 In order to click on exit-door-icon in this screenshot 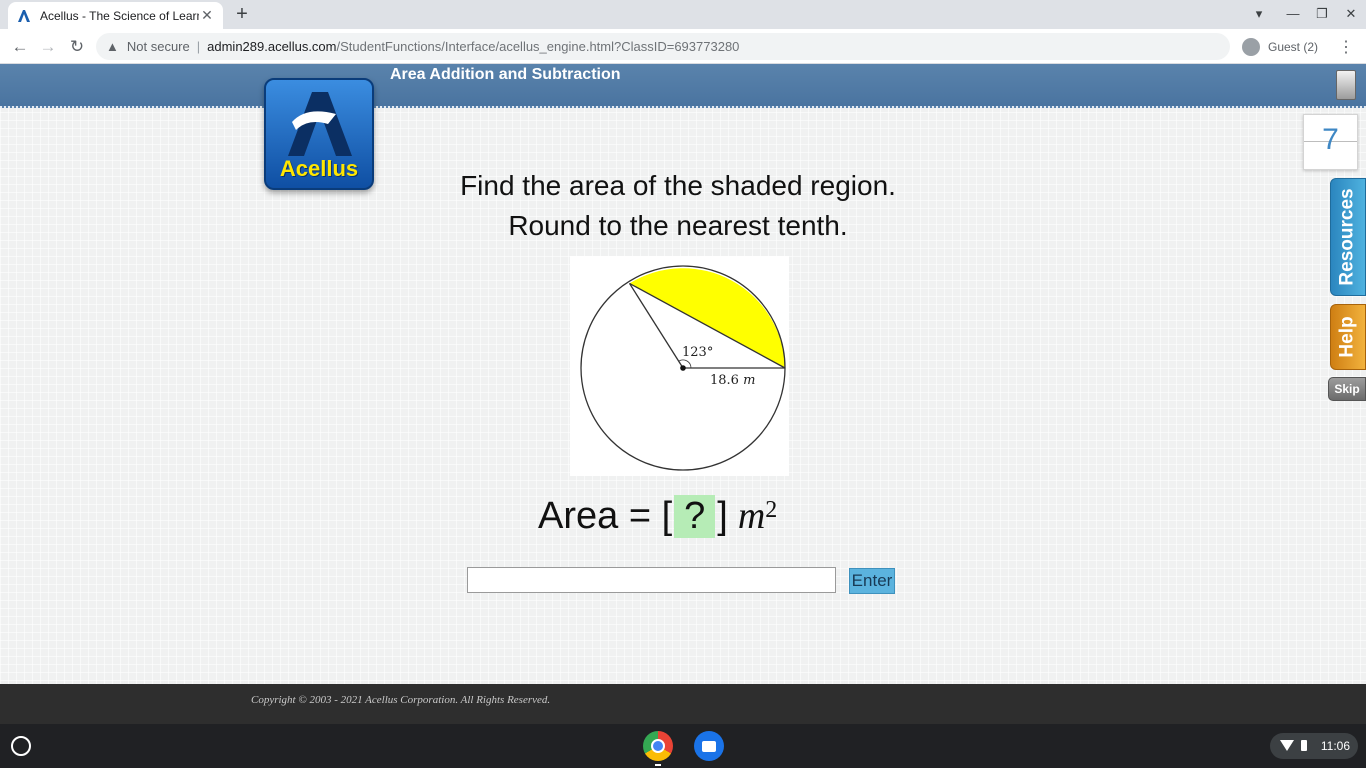, I will do `click(1346, 85)`.